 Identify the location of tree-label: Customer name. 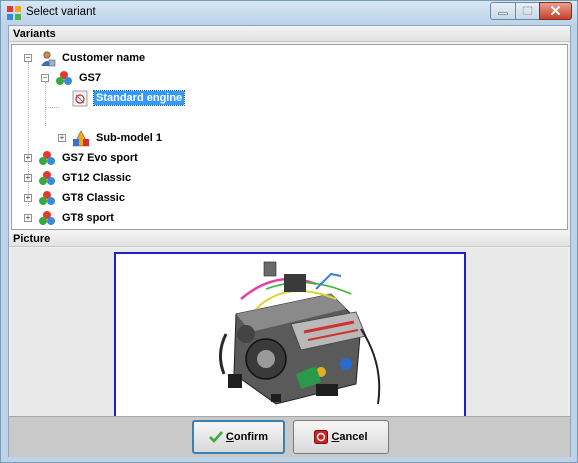
(104, 58).